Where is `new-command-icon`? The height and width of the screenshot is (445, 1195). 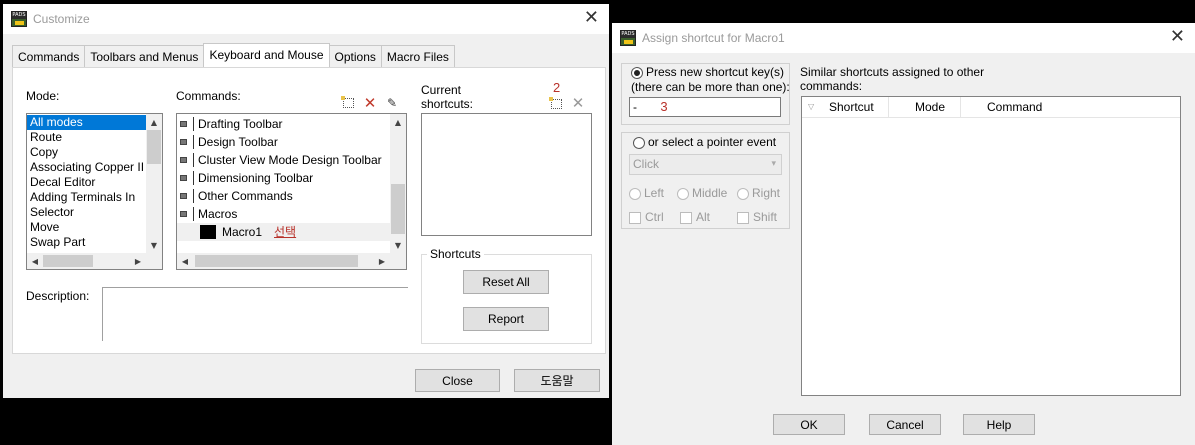 new-command-icon is located at coordinates (348, 103).